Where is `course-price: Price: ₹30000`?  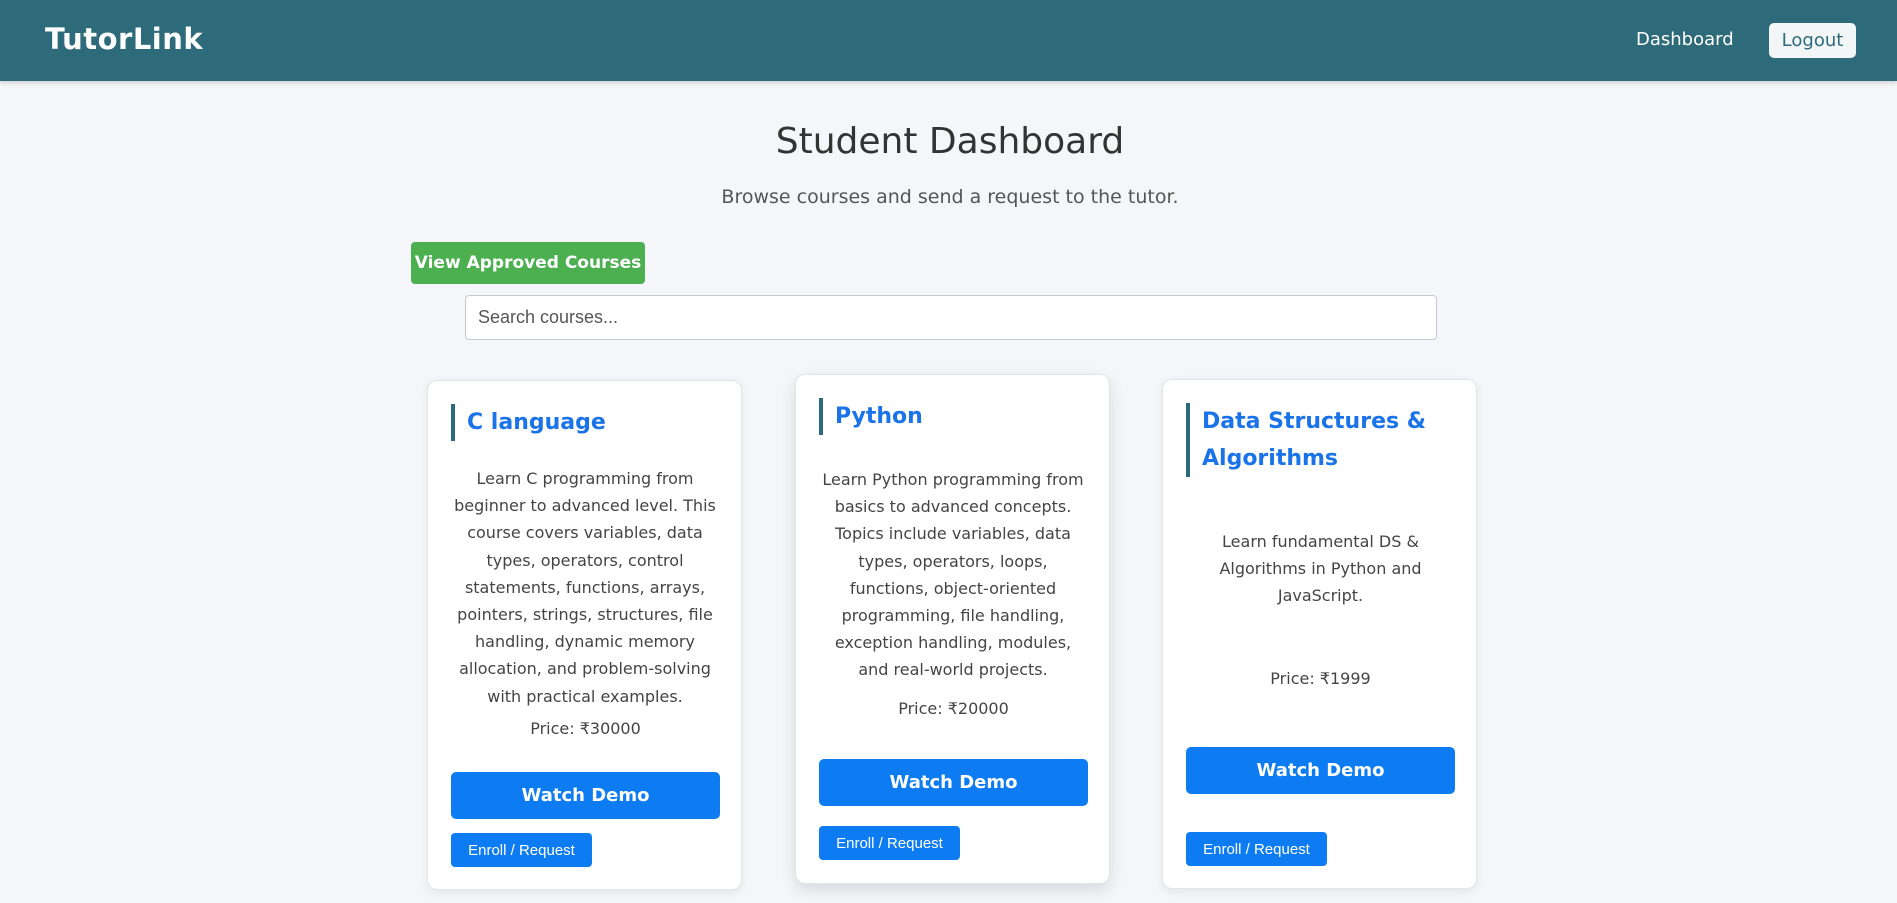
course-price: Price: ₹30000 is located at coordinates (585, 728).